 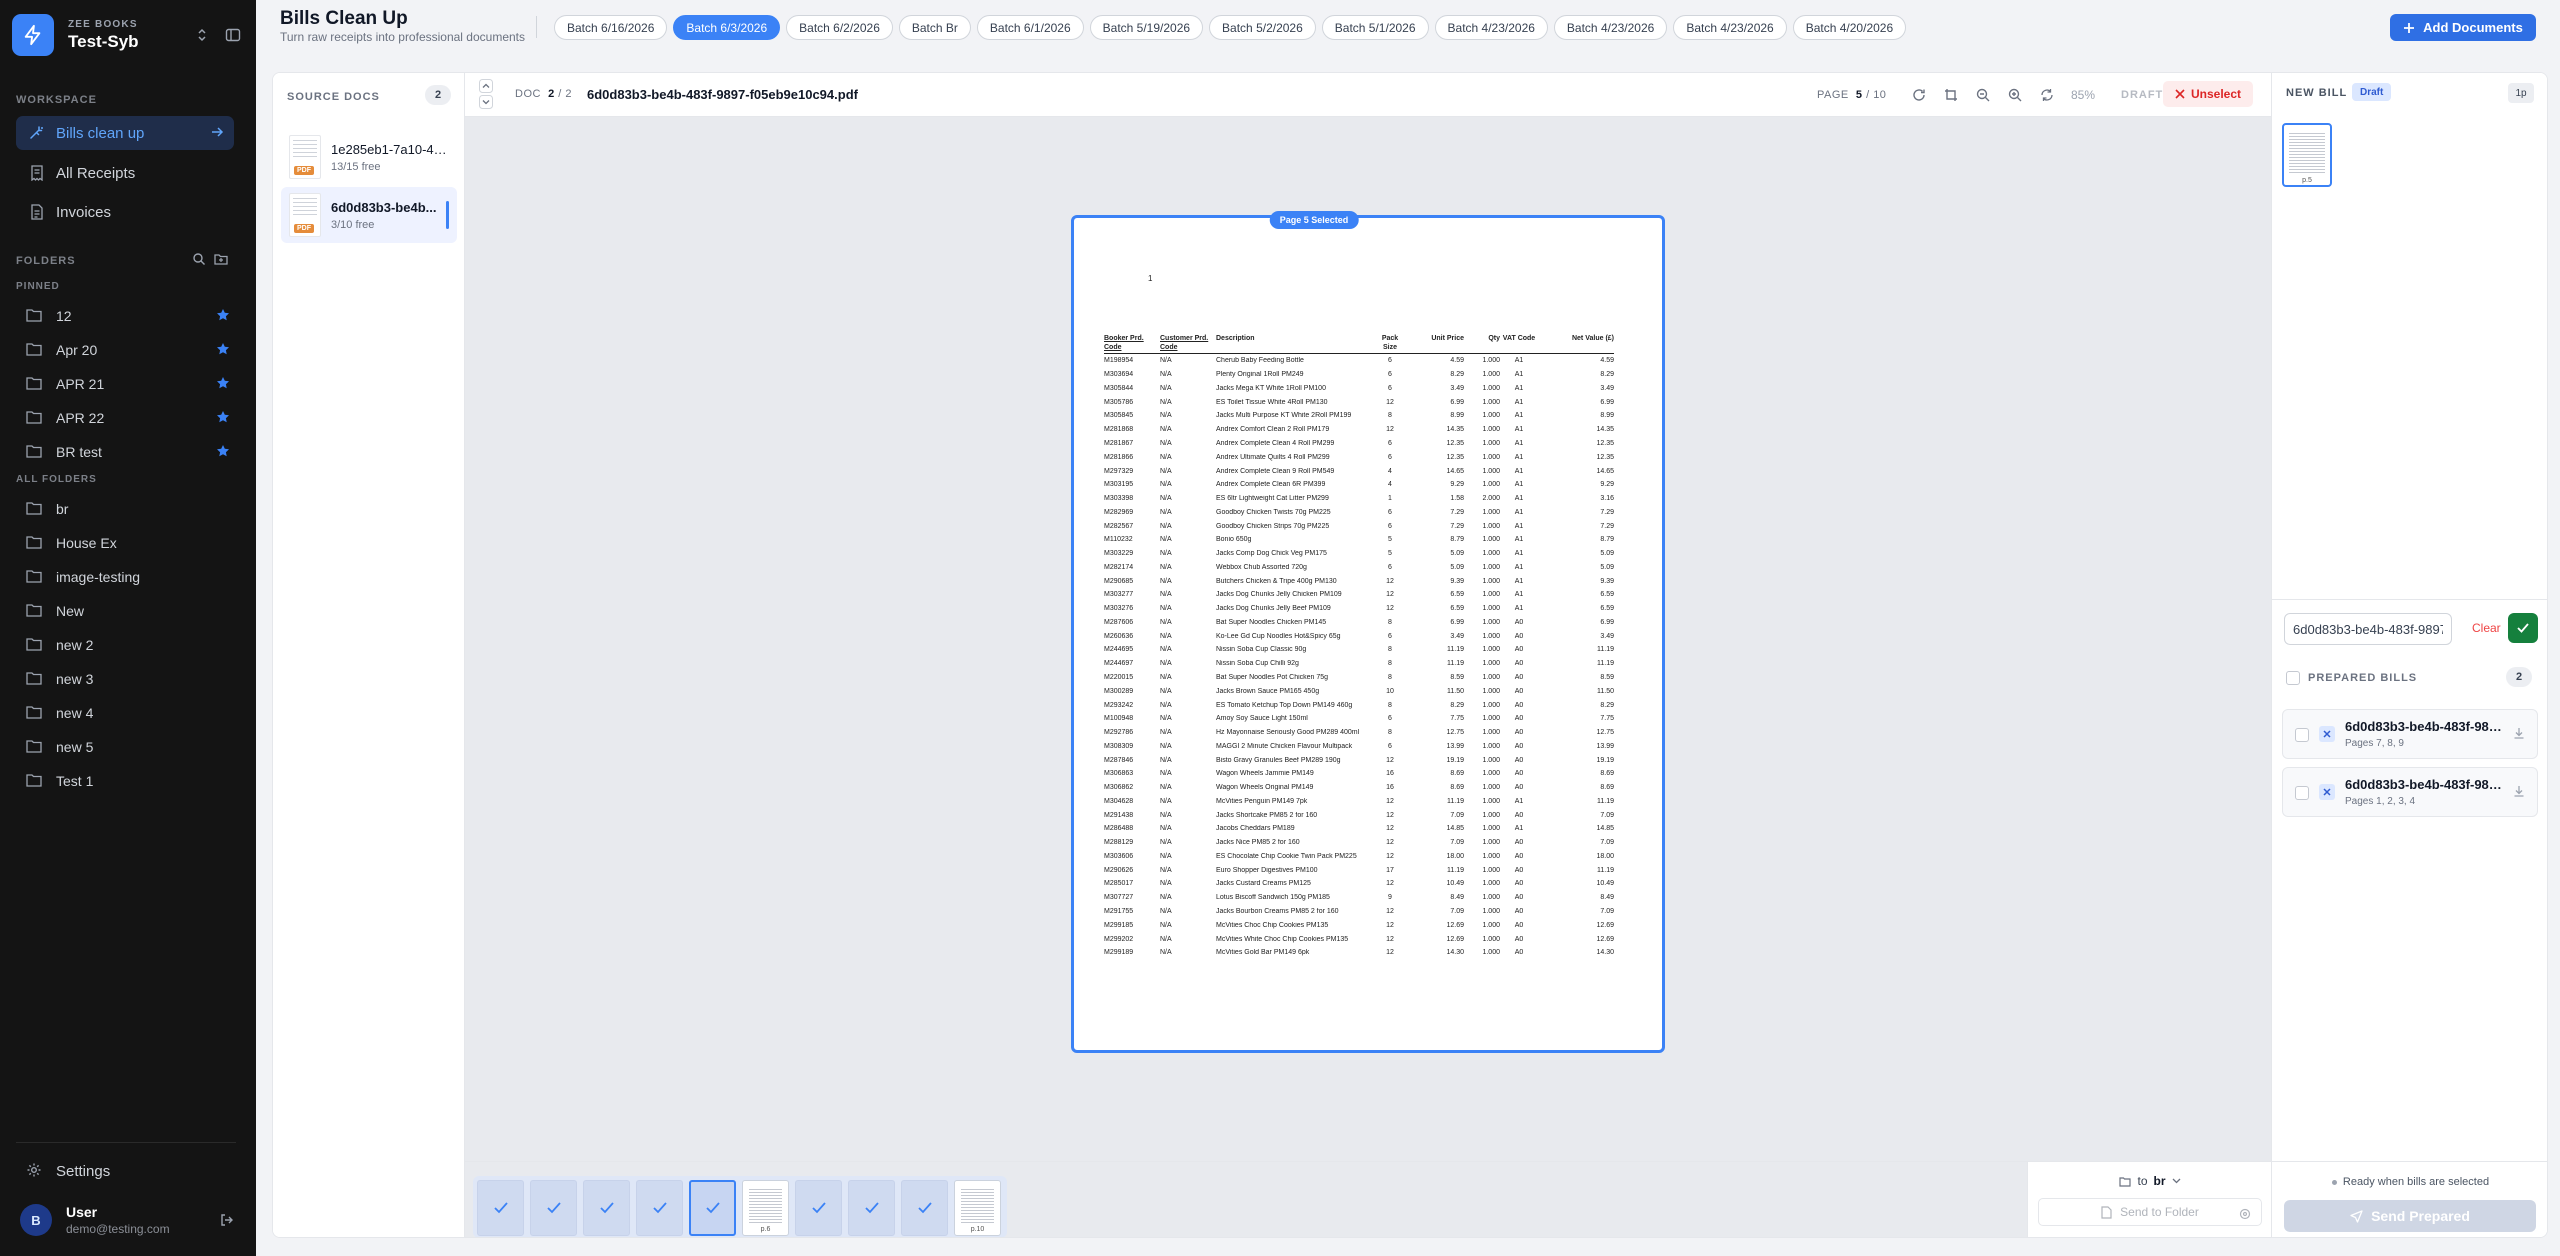 I want to click on next-doc-icon, so click(x=486, y=102).